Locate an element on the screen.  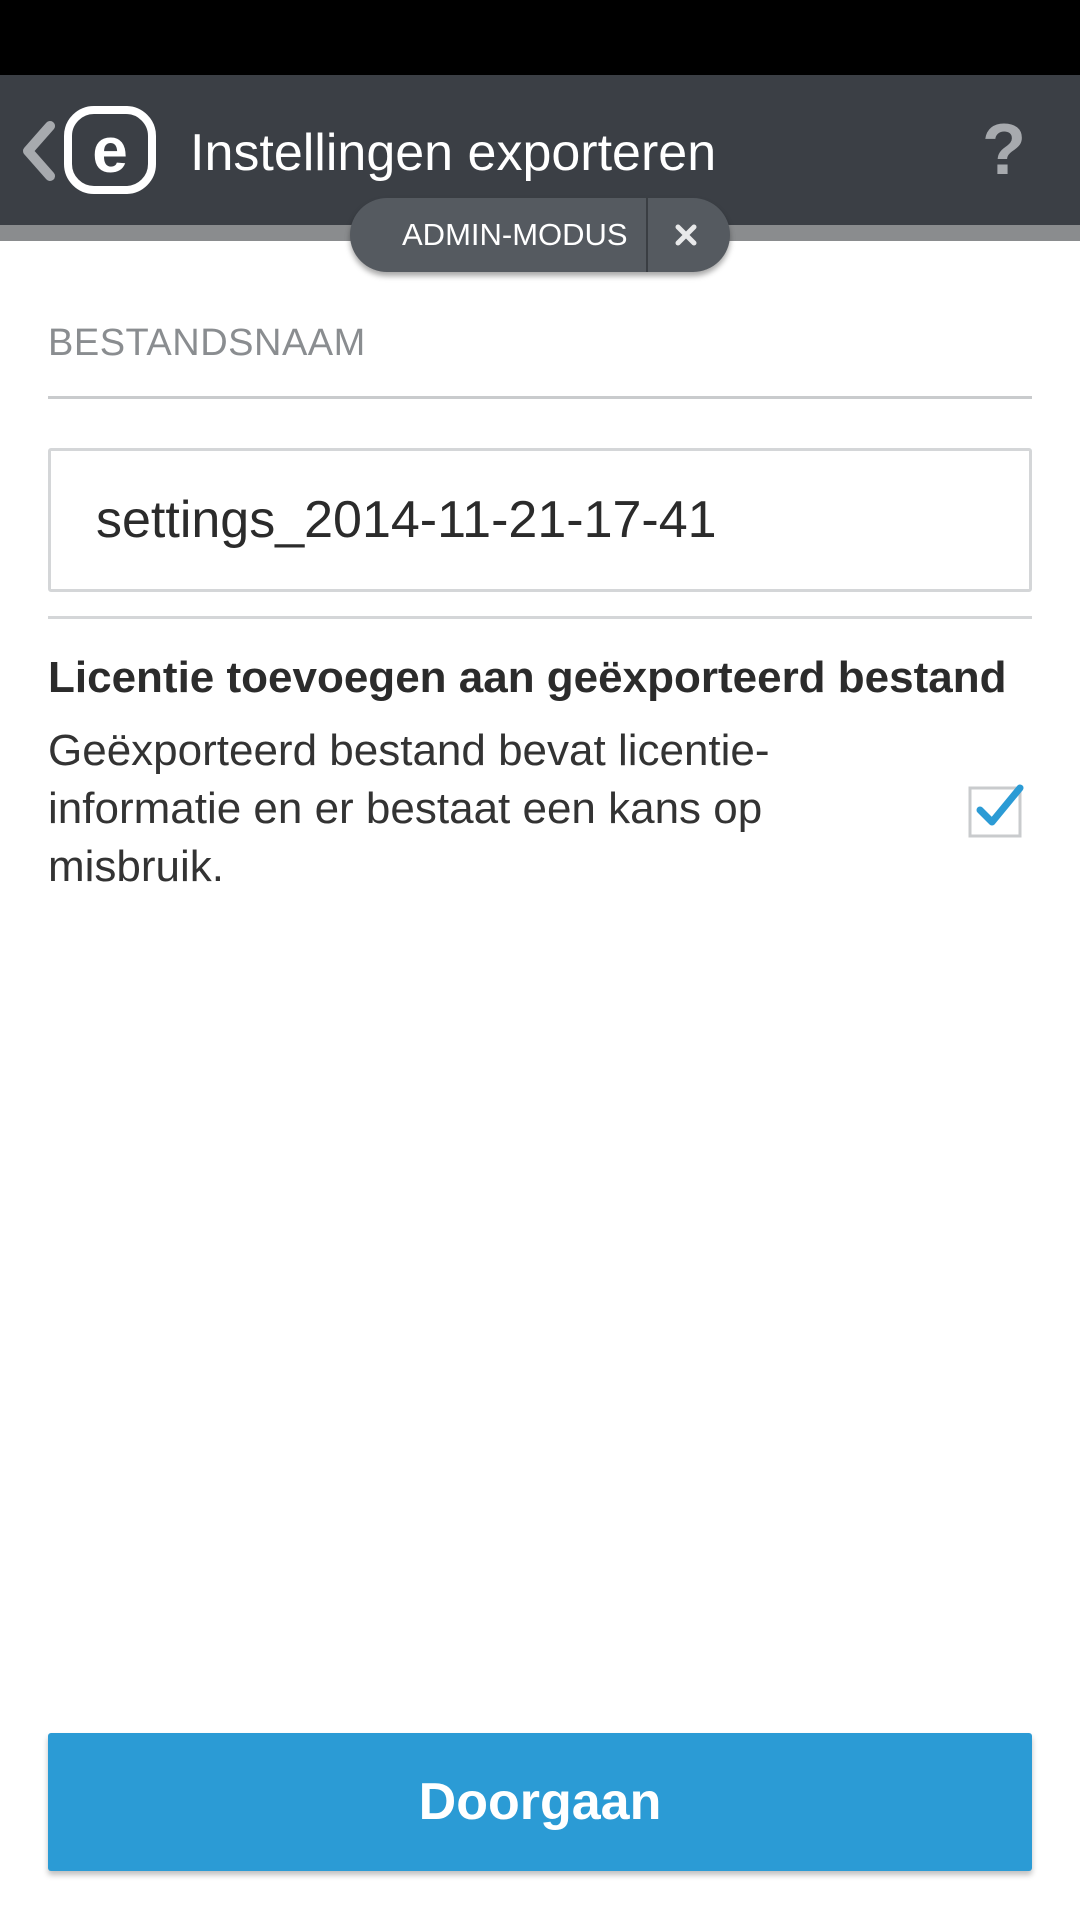
eset-logo: e is located at coordinates (110, 150).